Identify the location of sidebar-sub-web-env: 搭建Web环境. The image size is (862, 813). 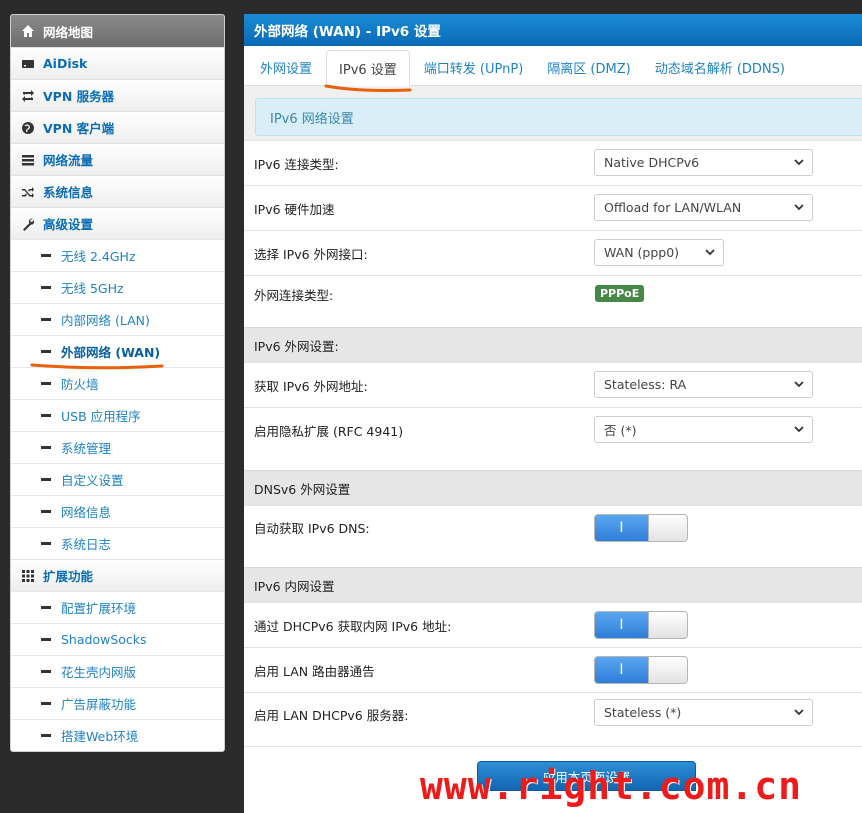
(117, 735).